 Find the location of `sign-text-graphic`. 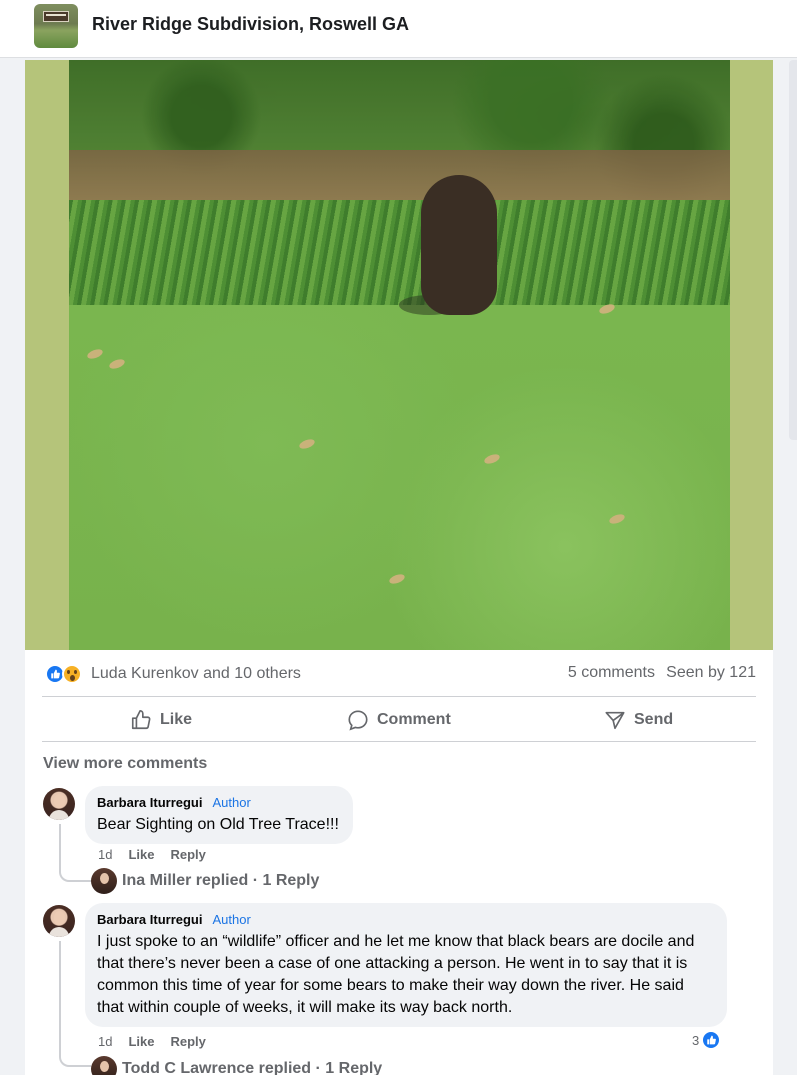

sign-text-graphic is located at coordinates (56, 15).